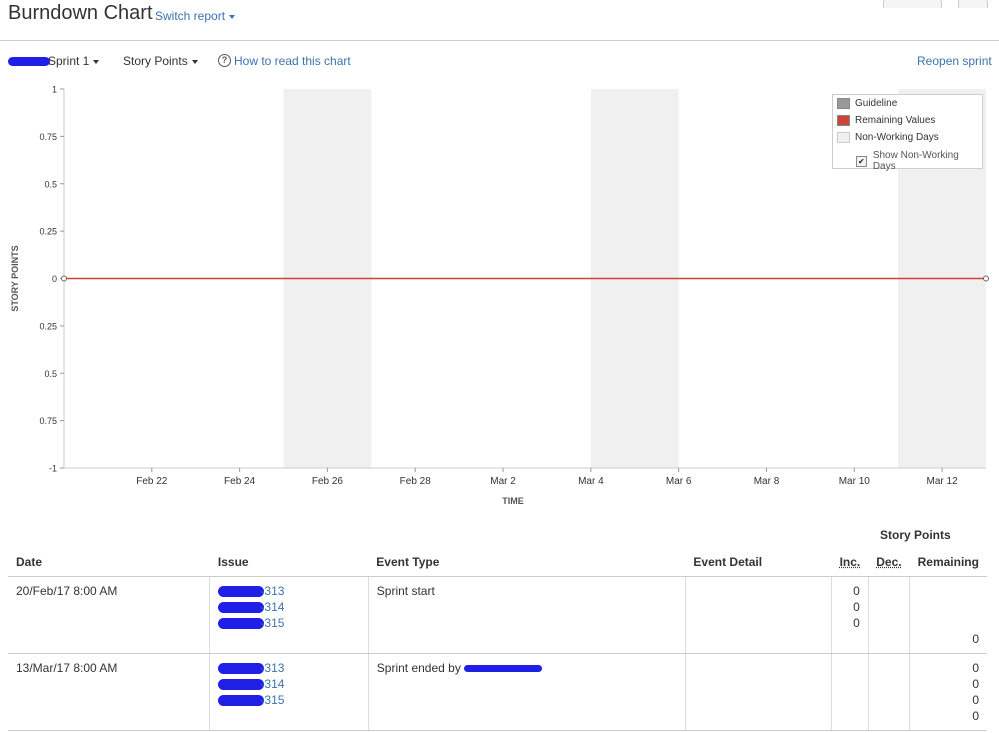 This screenshot has height=733, width=999. What do you see at coordinates (418, 668) in the screenshot?
I see `event-type-text: Sprint ended by` at bounding box center [418, 668].